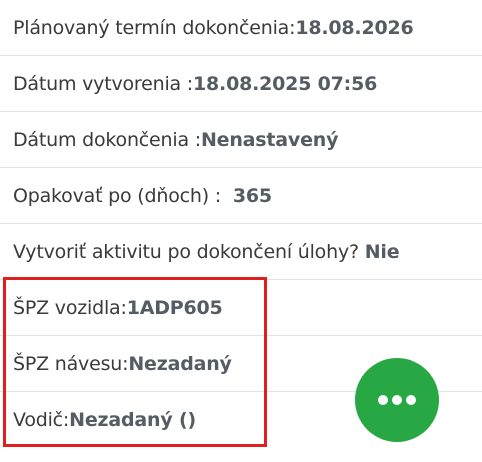 The width and height of the screenshot is (482, 462). Describe the element at coordinates (382, 251) in the screenshot. I see `create-activity-value: Nie` at that location.